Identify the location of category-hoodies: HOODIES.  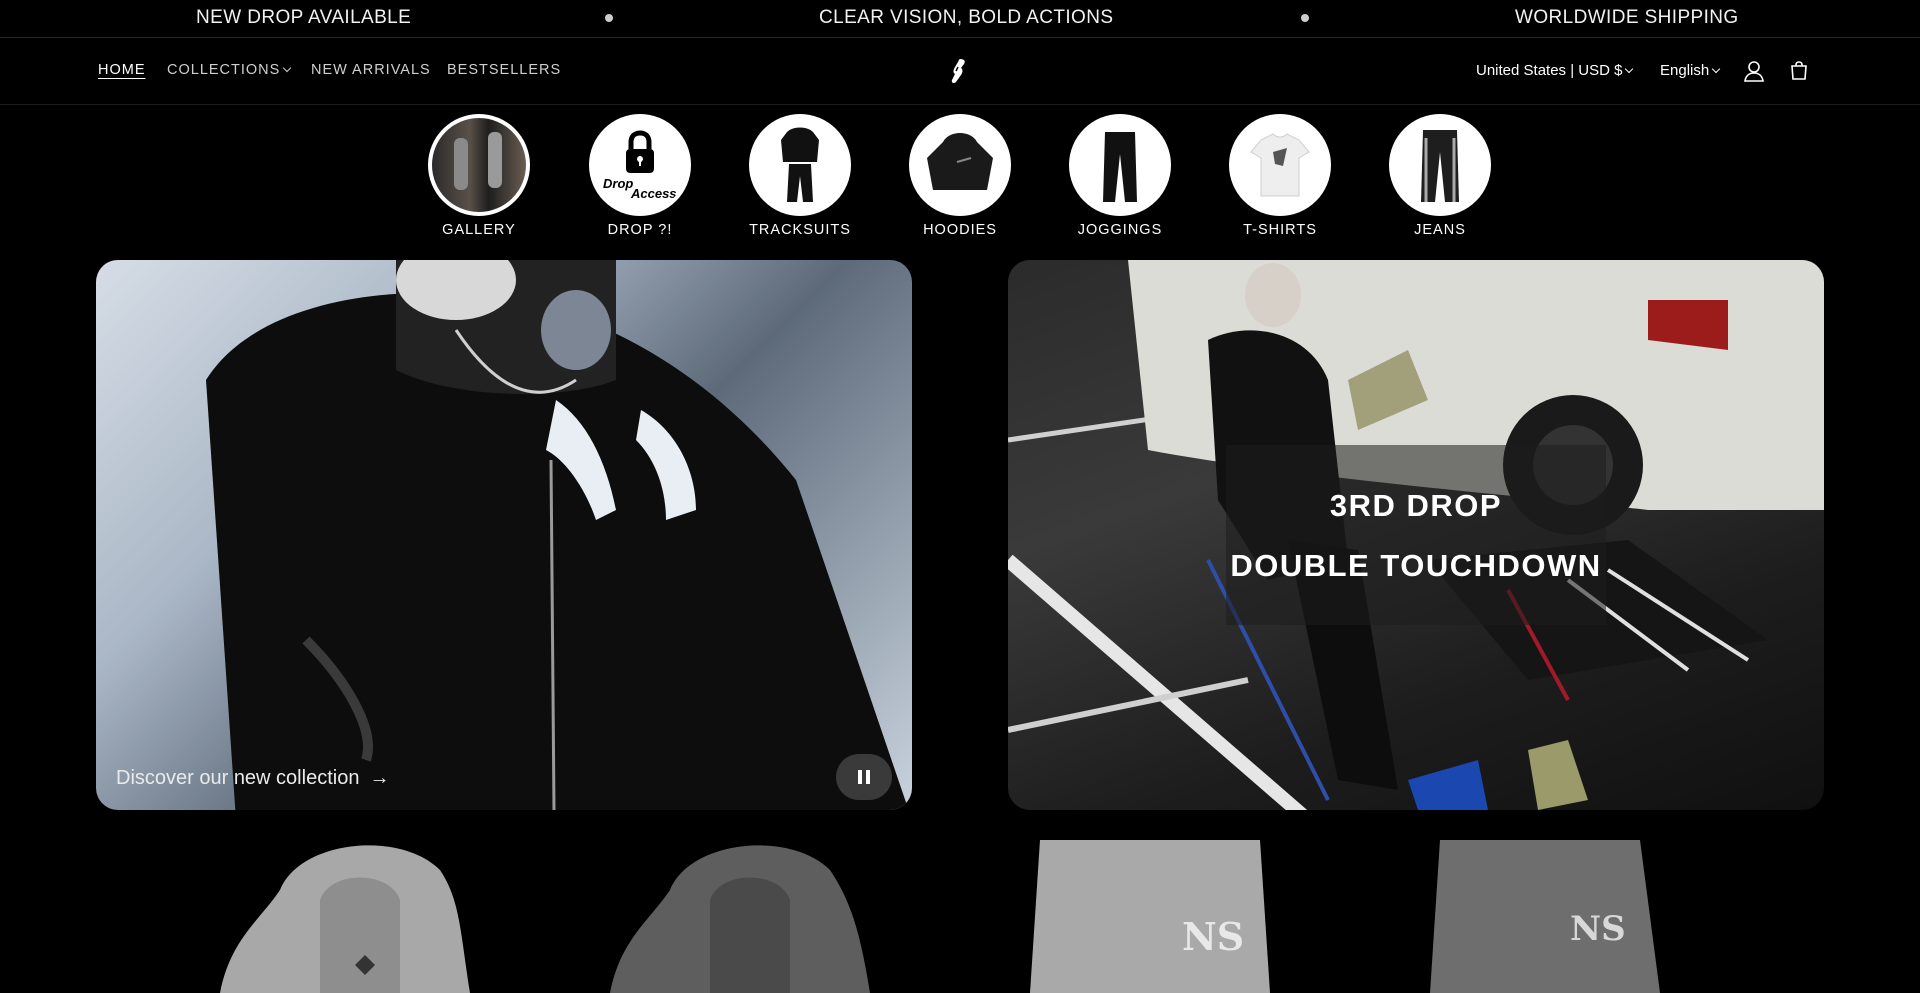
(960, 176).